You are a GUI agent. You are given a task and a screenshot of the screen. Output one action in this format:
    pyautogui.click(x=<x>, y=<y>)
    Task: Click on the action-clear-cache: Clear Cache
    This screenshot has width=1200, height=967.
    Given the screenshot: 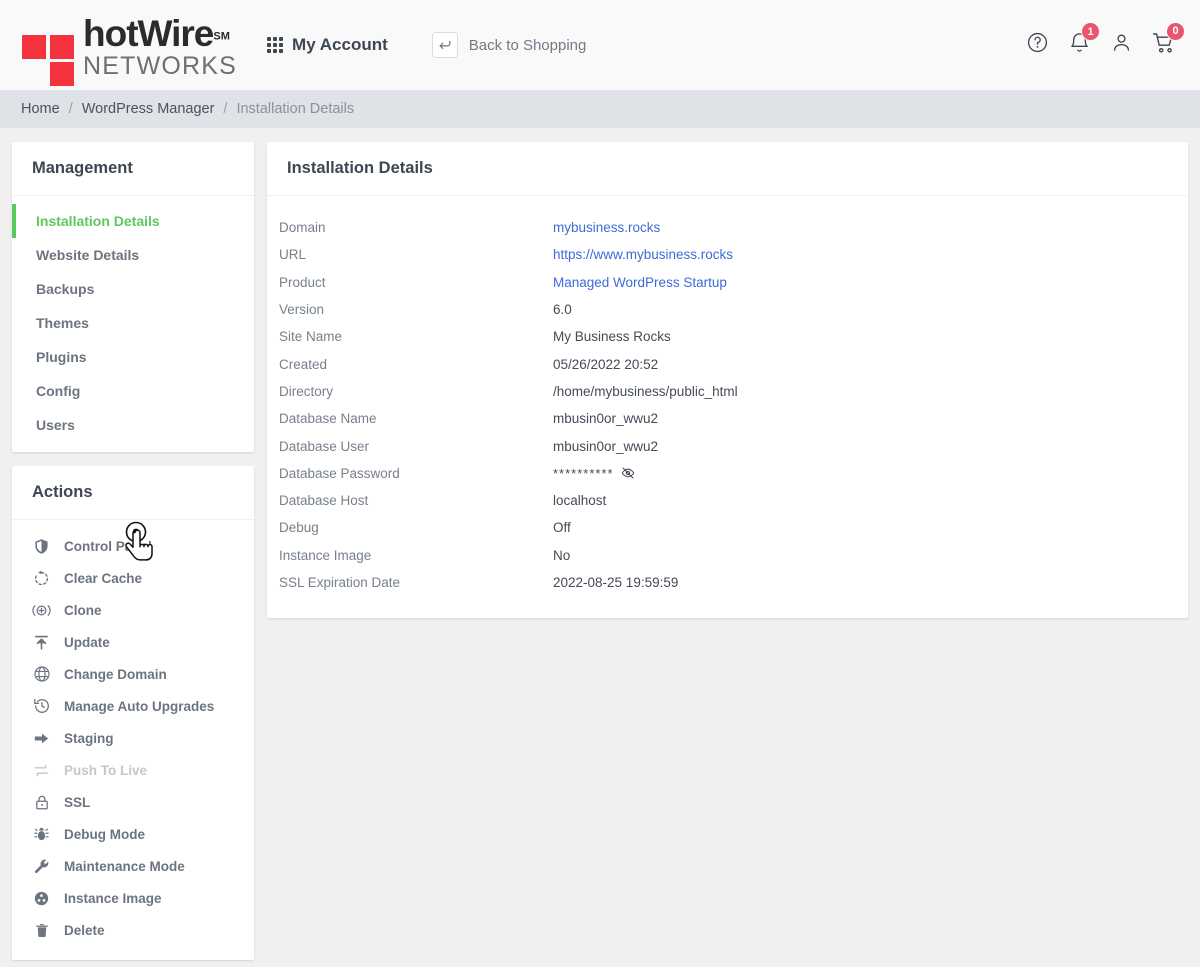 What is the action you would take?
    pyautogui.click(x=133, y=578)
    